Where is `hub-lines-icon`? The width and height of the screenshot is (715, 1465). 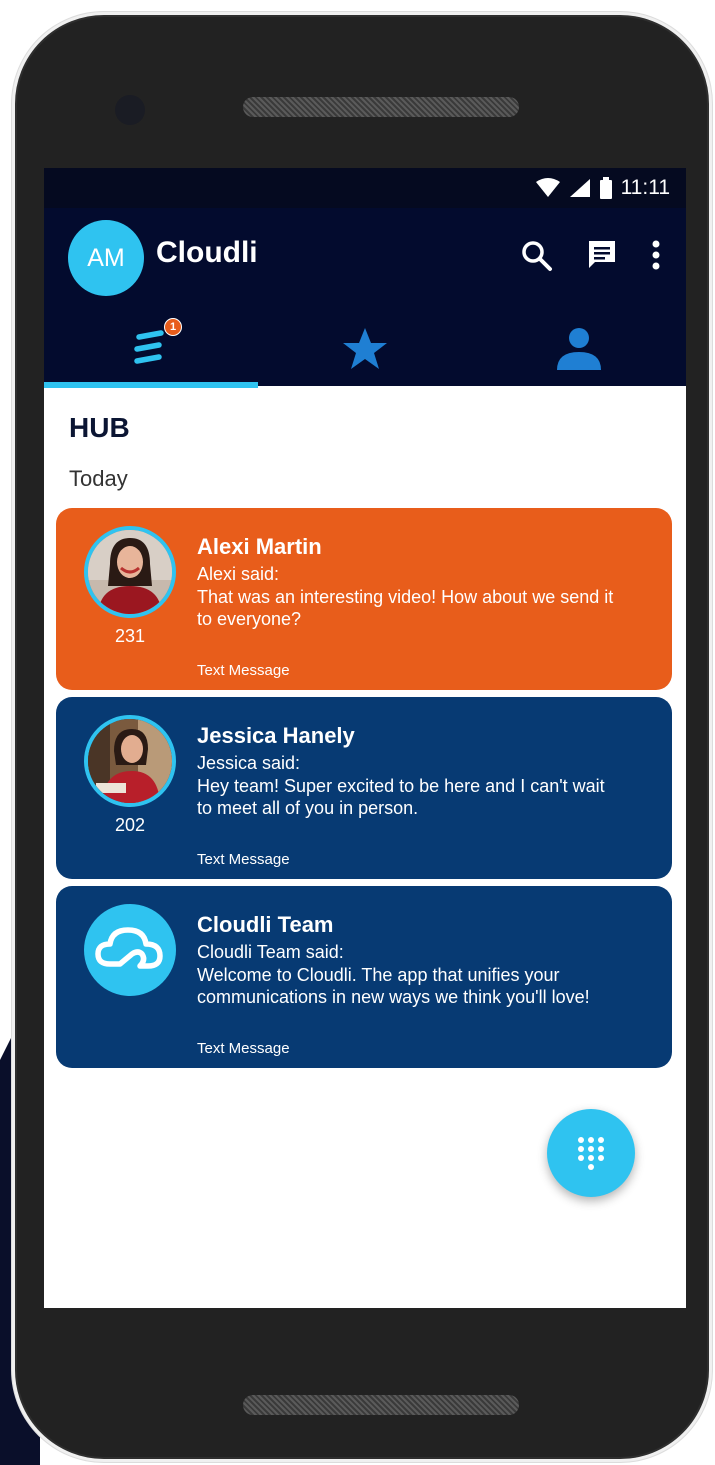
hub-lines-icon is located at coordinates (149, 347).